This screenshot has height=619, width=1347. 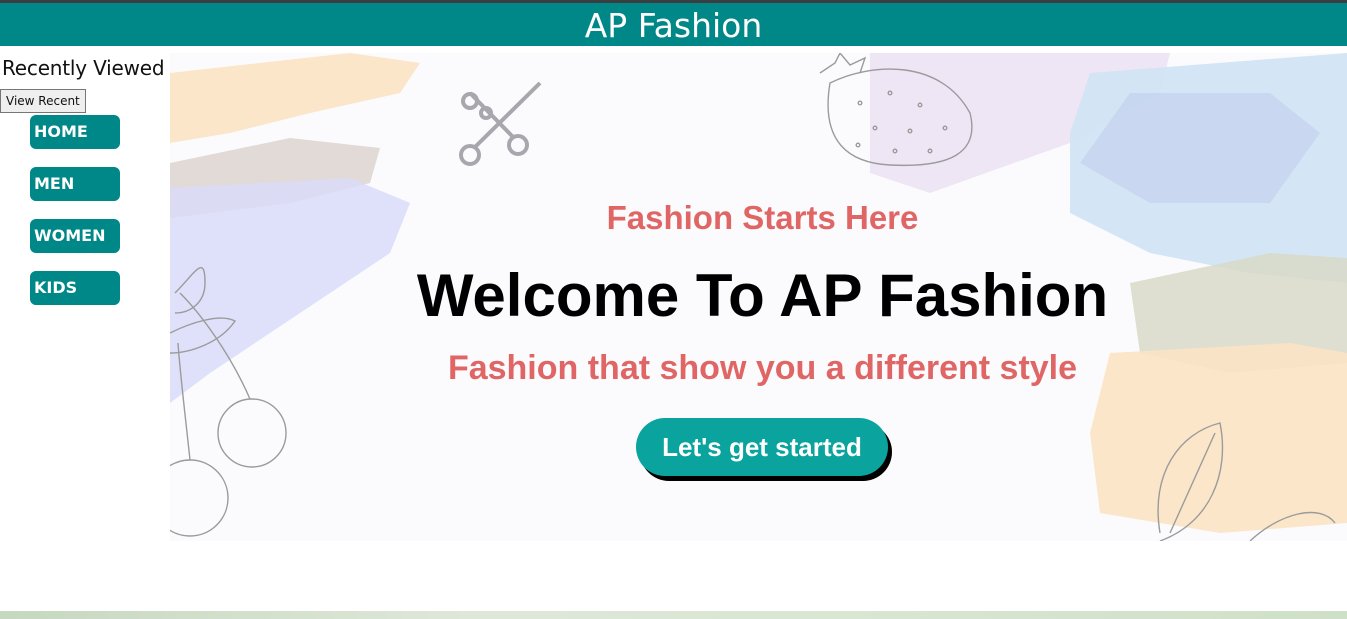 What do you see at coordinates (762, 217) in the screenshot?
I see `hero-tagline-top: Fashion Starts Here` at bounding box center [762, 217].